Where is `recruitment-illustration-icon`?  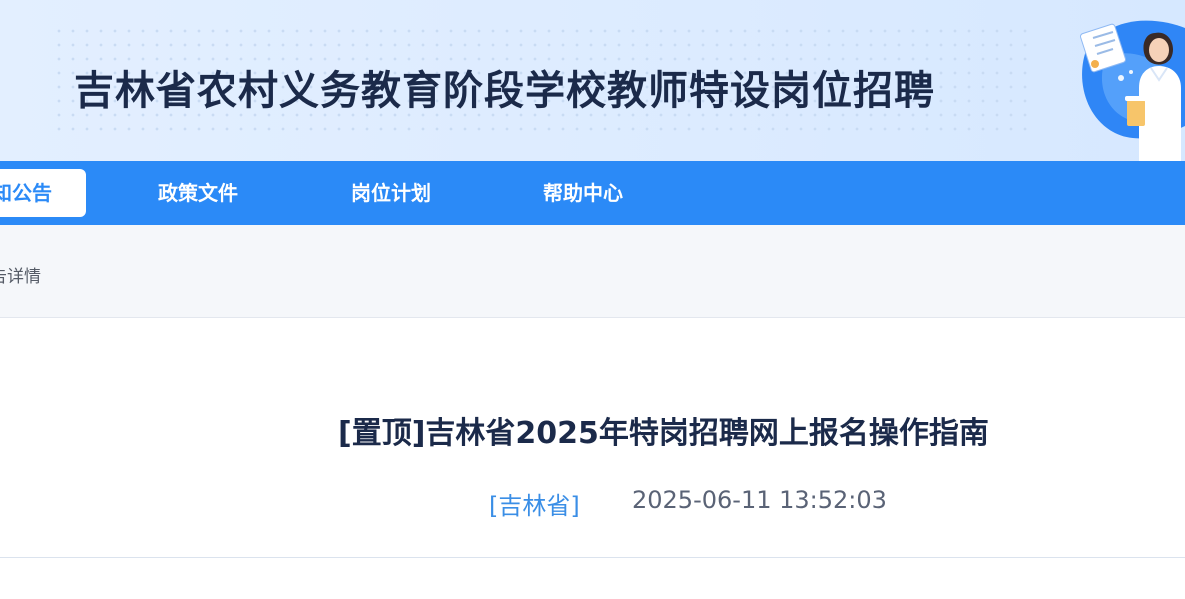
recruitment-illustration-icon is located at coordinates (1132, 90).